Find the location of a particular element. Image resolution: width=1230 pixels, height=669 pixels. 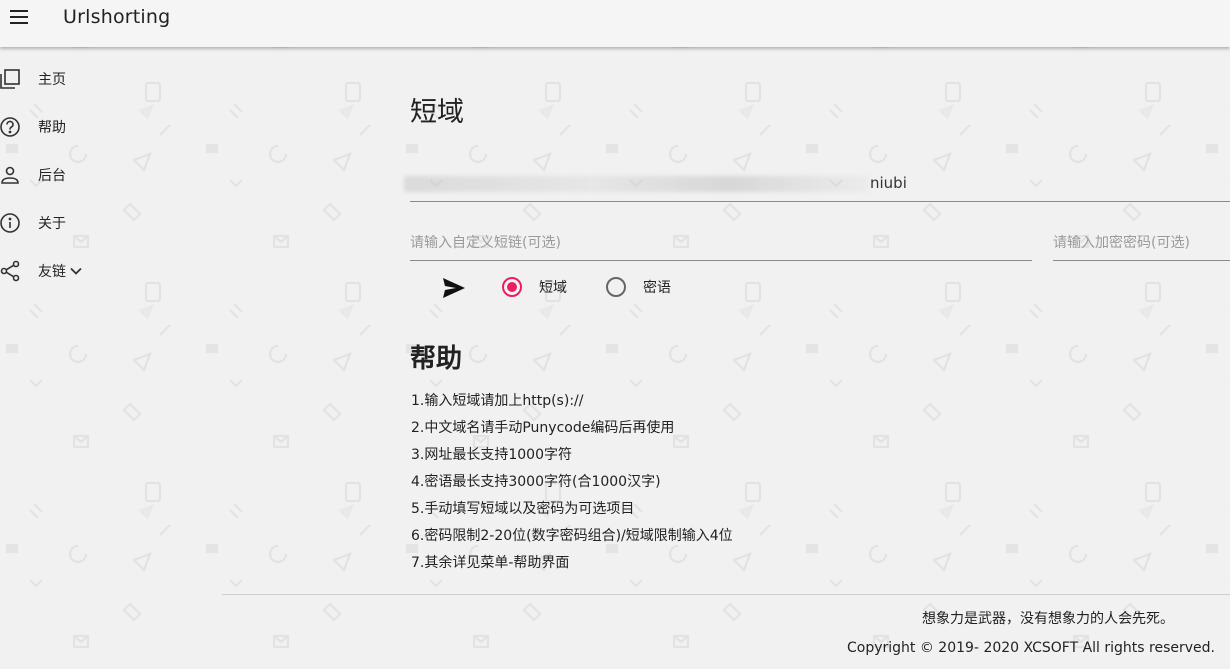

action-row: 短域 密语 is located at coordinates (610, 289).